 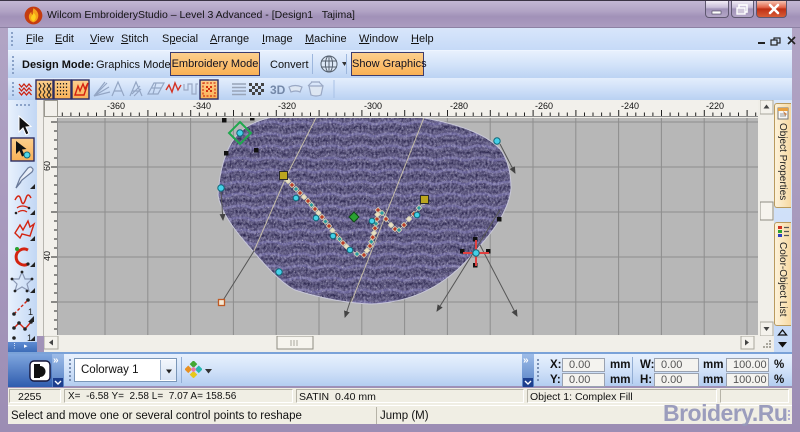 I want to click on svg-text: -220, so click(x=715, y=106).